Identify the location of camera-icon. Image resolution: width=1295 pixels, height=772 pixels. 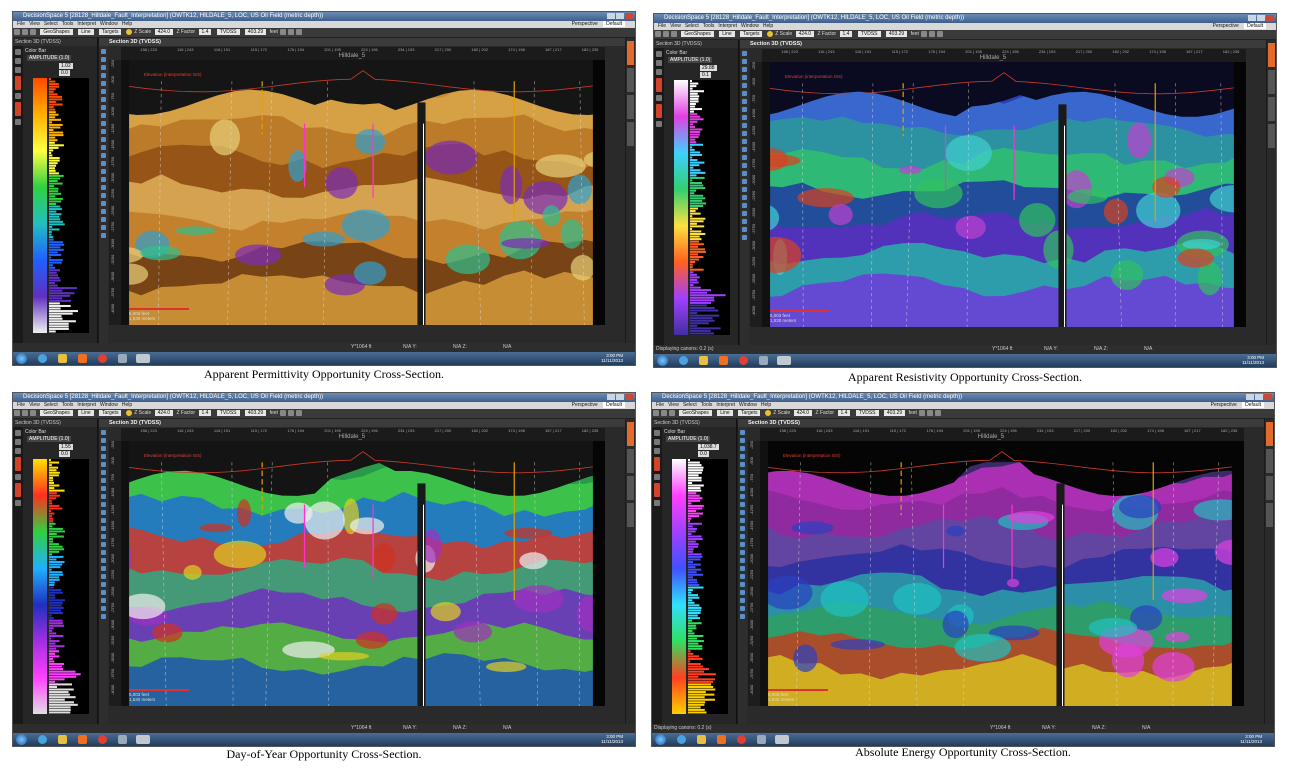
(932, 34).